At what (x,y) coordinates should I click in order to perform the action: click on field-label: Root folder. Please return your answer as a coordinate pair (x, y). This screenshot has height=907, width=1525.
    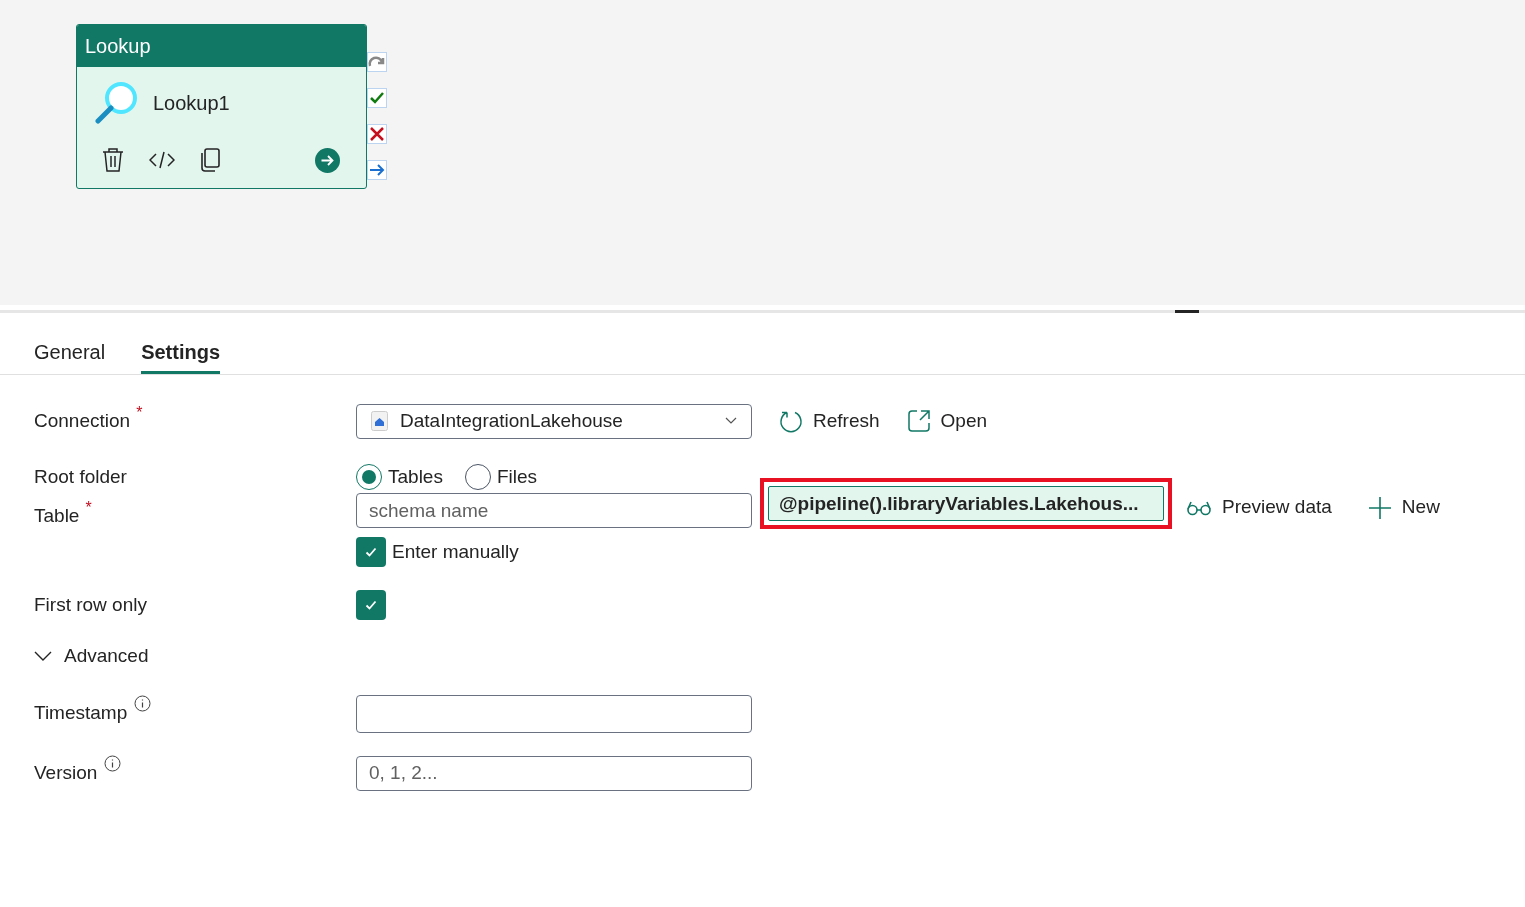
    Looking at the image, I should click on (80, 476).